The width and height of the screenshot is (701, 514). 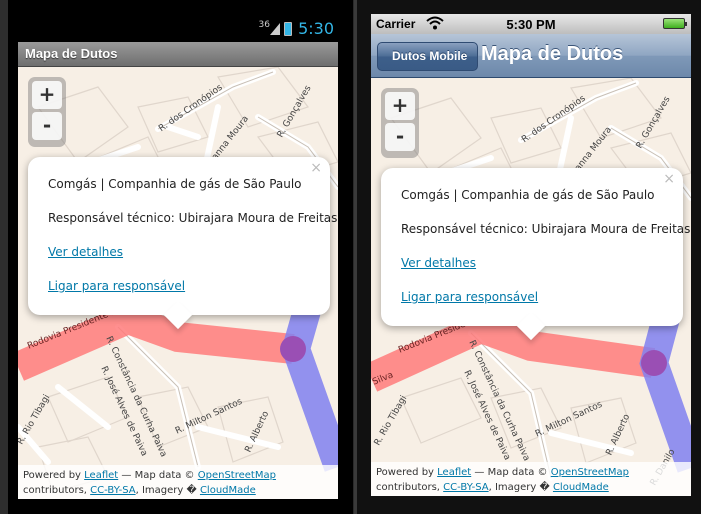 I want to click on iphone-status-bar: Carrier 5:30 PM, so click(x=531, y=24).